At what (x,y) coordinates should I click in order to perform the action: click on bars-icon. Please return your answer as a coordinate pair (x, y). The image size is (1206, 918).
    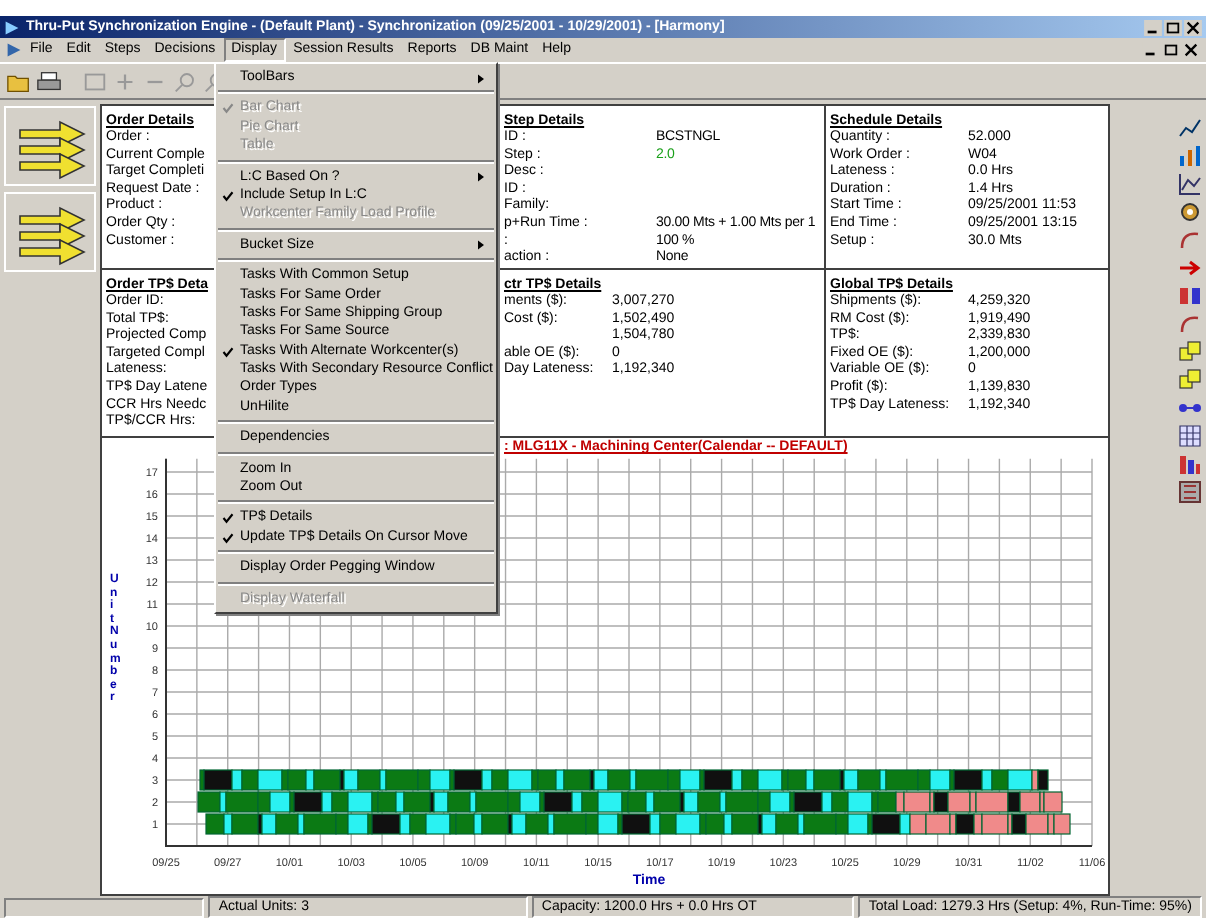
    Looking at the image, I should click on (1190, 464).